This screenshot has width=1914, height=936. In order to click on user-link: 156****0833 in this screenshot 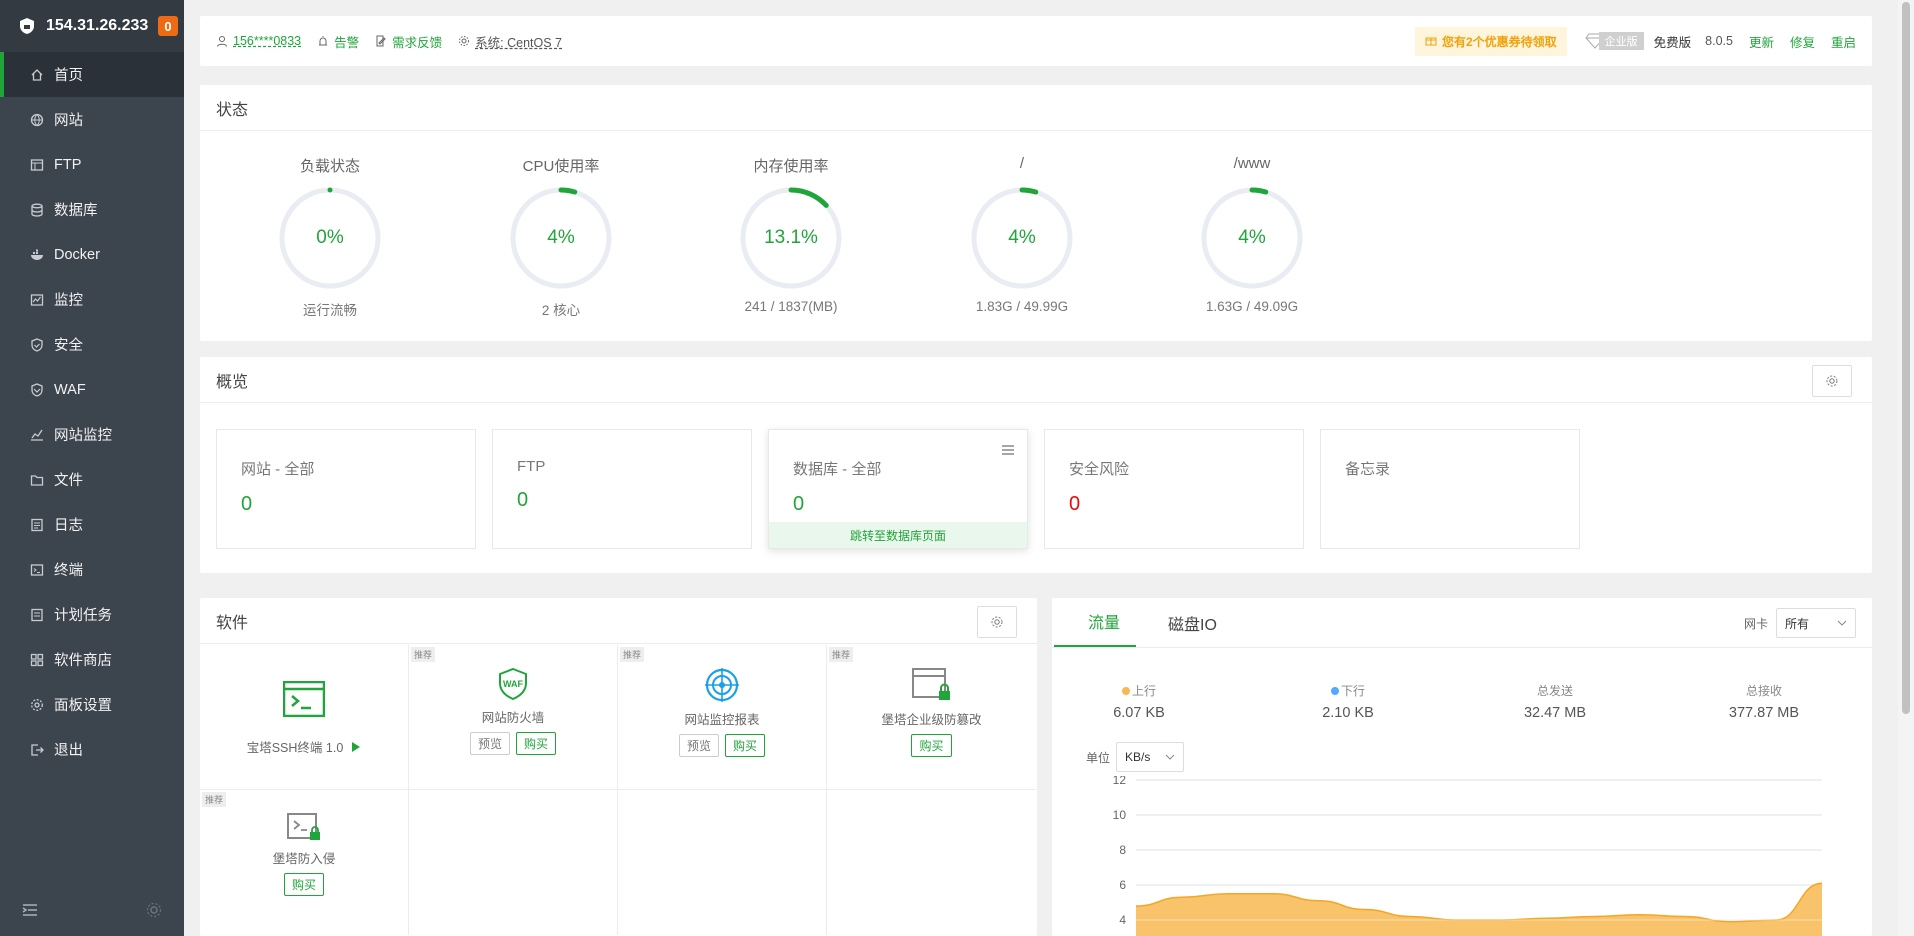, I will do `click(258, 41)`.